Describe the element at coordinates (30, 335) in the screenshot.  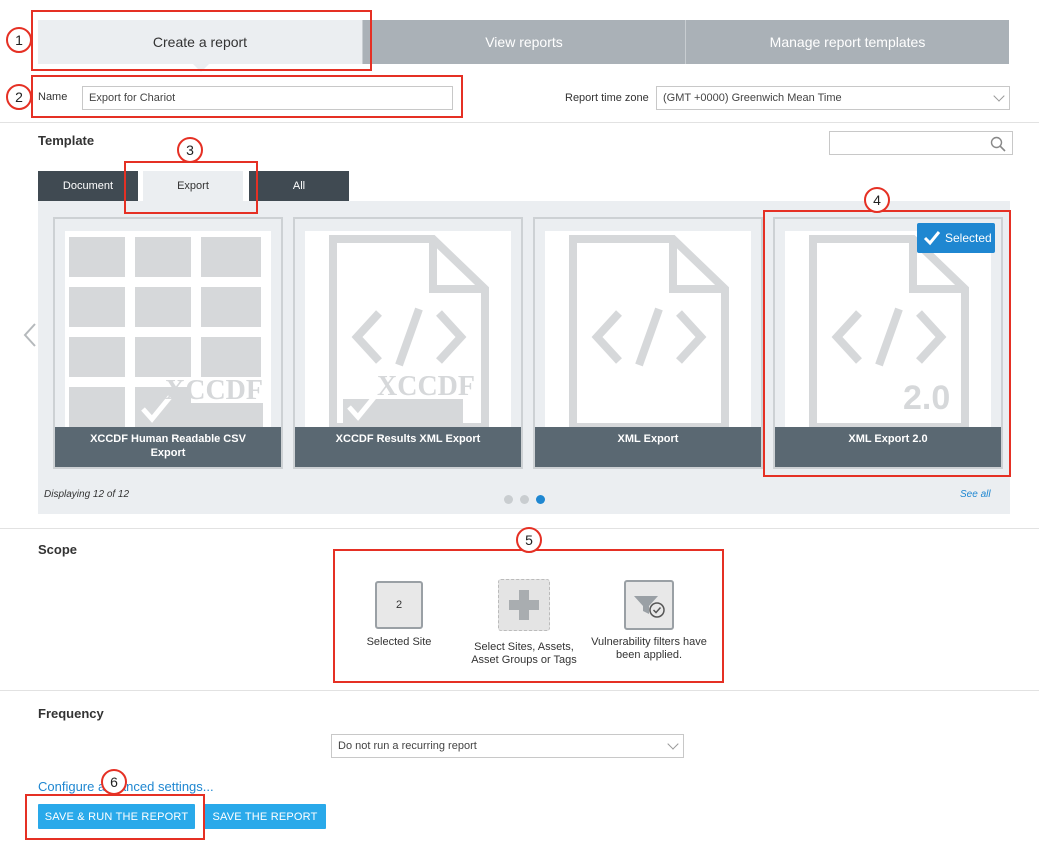
I see `chevron-left-icon` at that location.